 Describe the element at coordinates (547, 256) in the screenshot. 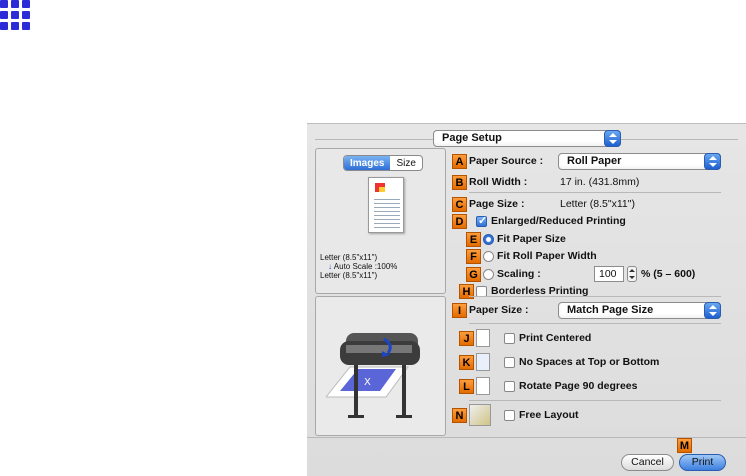

I see `fit-roll-width-label: Fit Roll Paper Width` at that location.